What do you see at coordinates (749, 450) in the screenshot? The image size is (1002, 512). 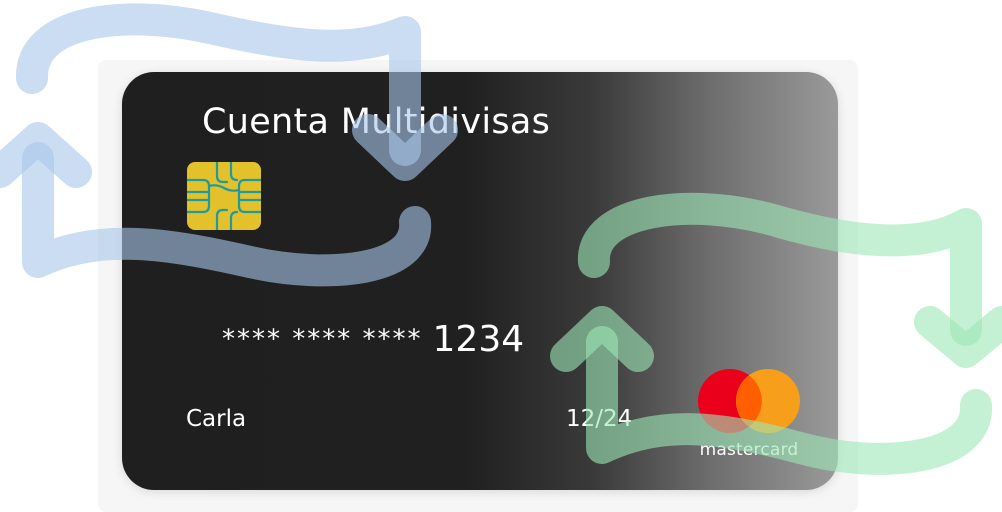 I see `mastercard-wordmark: mastercard` at bounding box center [749, 450].